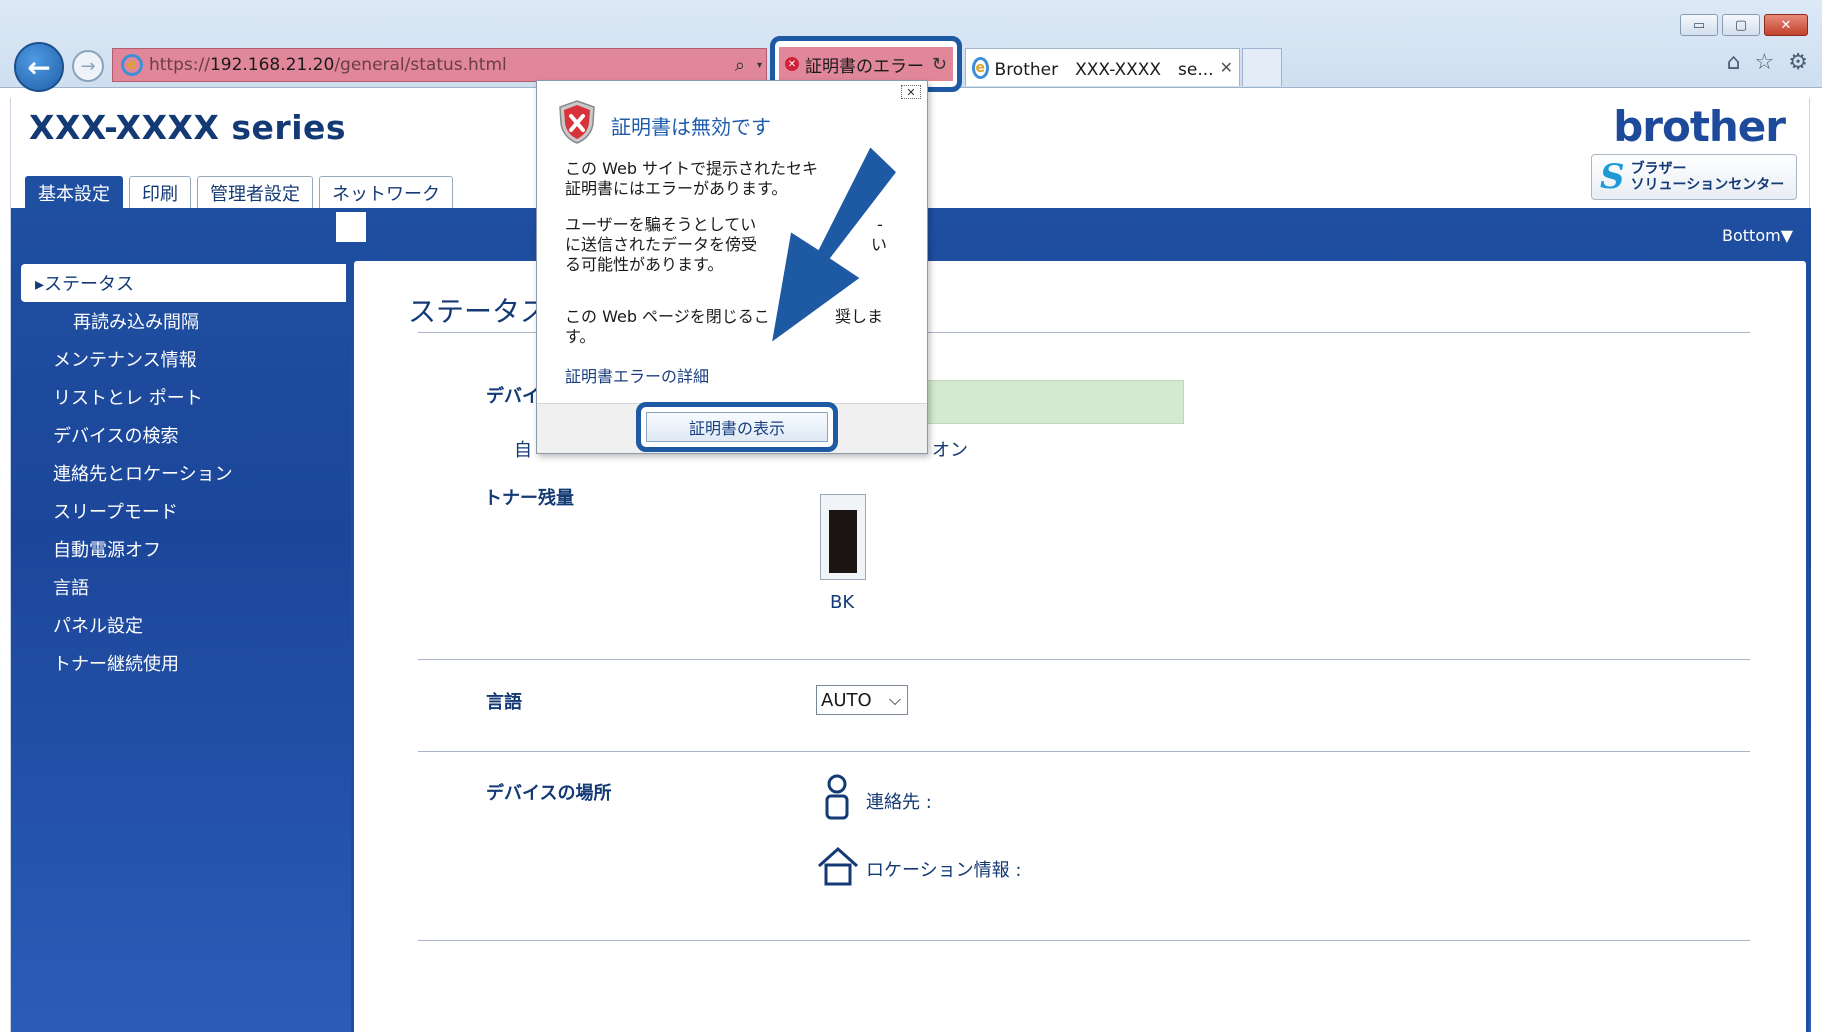  Describe the element at coordinates (351, 227) in the screenshot. I see `content-edge` at that location.